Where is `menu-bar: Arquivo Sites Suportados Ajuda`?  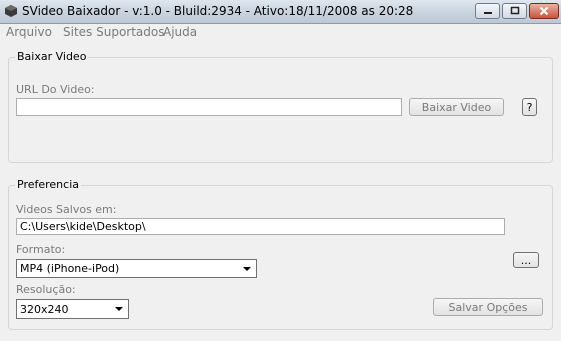
menu-bar: Arquivo Sites Suportados Ajuda is located at coordinates (280, 33).